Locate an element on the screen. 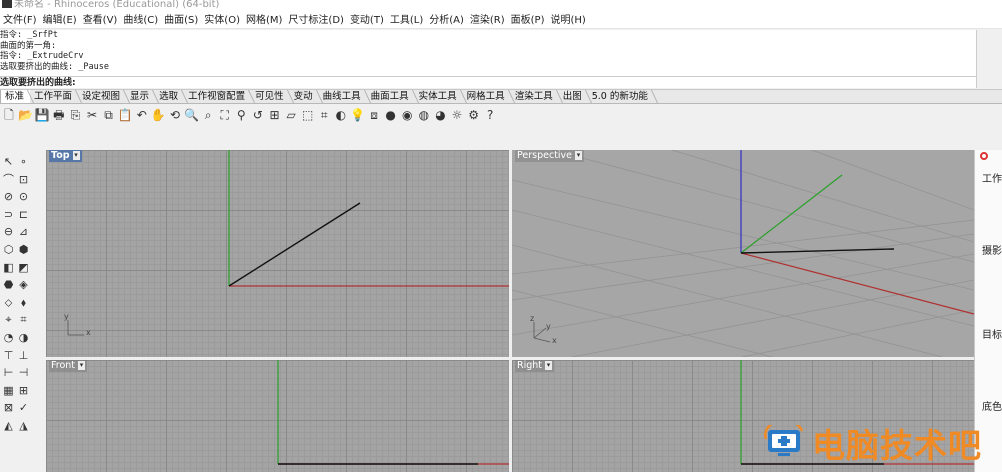  options-icon: ⚙ is located at coordinates (474, 115).